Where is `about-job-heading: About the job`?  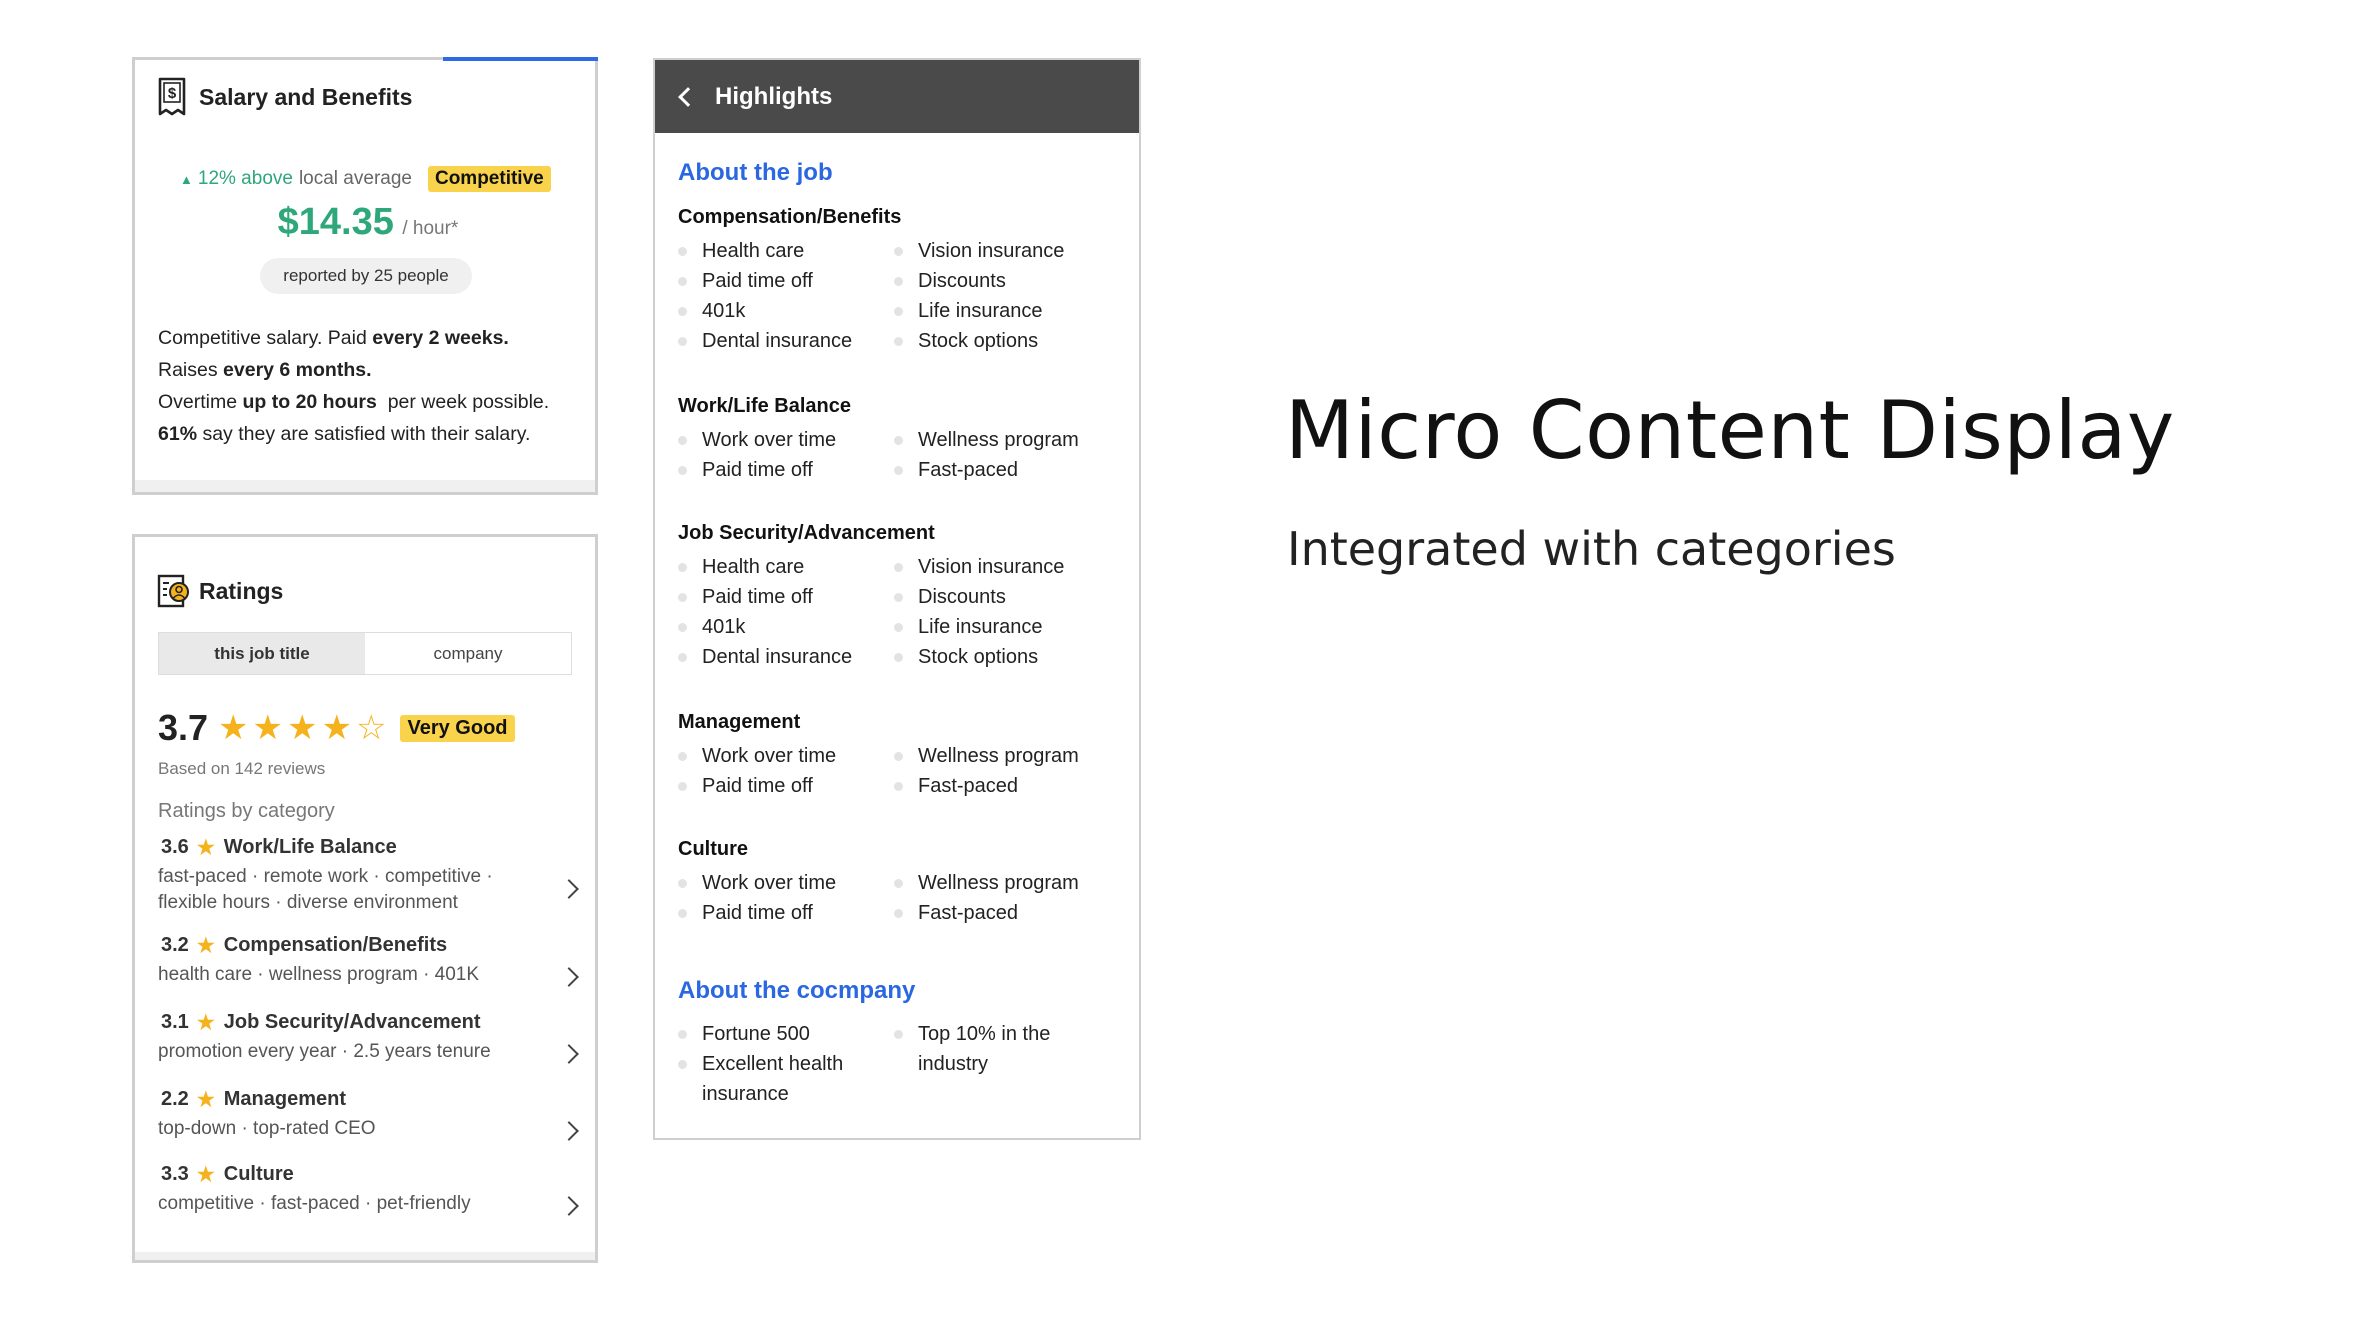
about-job-heading: About the job is located at coordinates (755, 172).